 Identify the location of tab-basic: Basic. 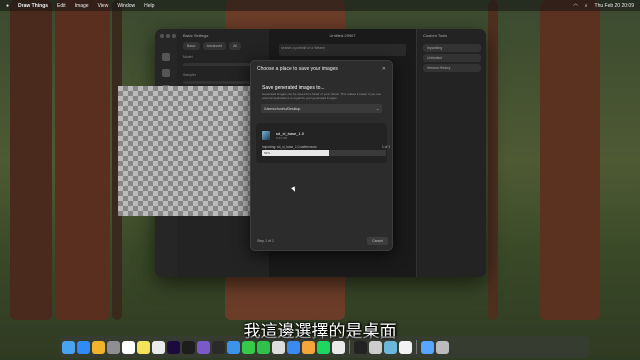
(191, 46).